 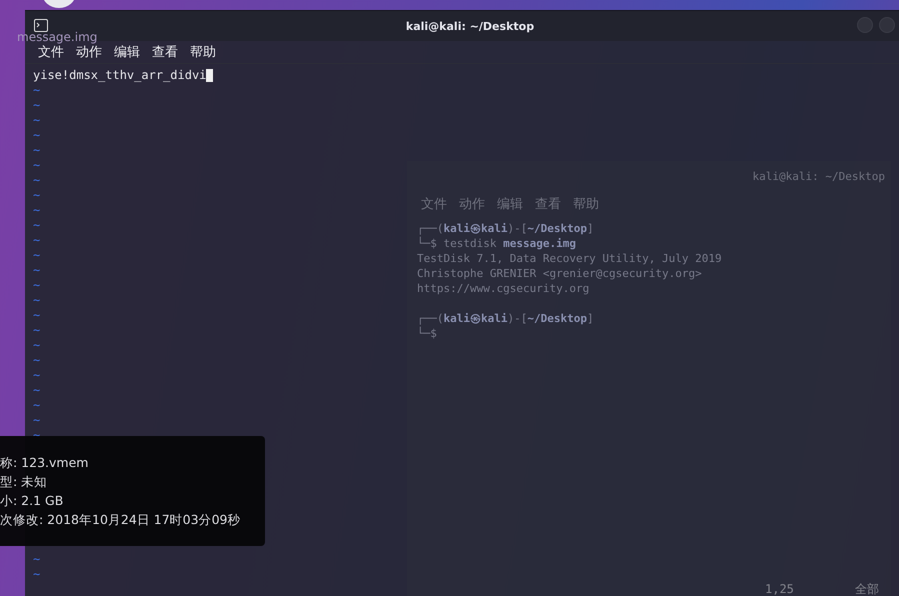 What do you see at coordinates (121, 520) in the screenshot?
I see `tooltip-line: 次修改: 2018年10月24日 17时03分09秒` at bounding box center [121, 520].